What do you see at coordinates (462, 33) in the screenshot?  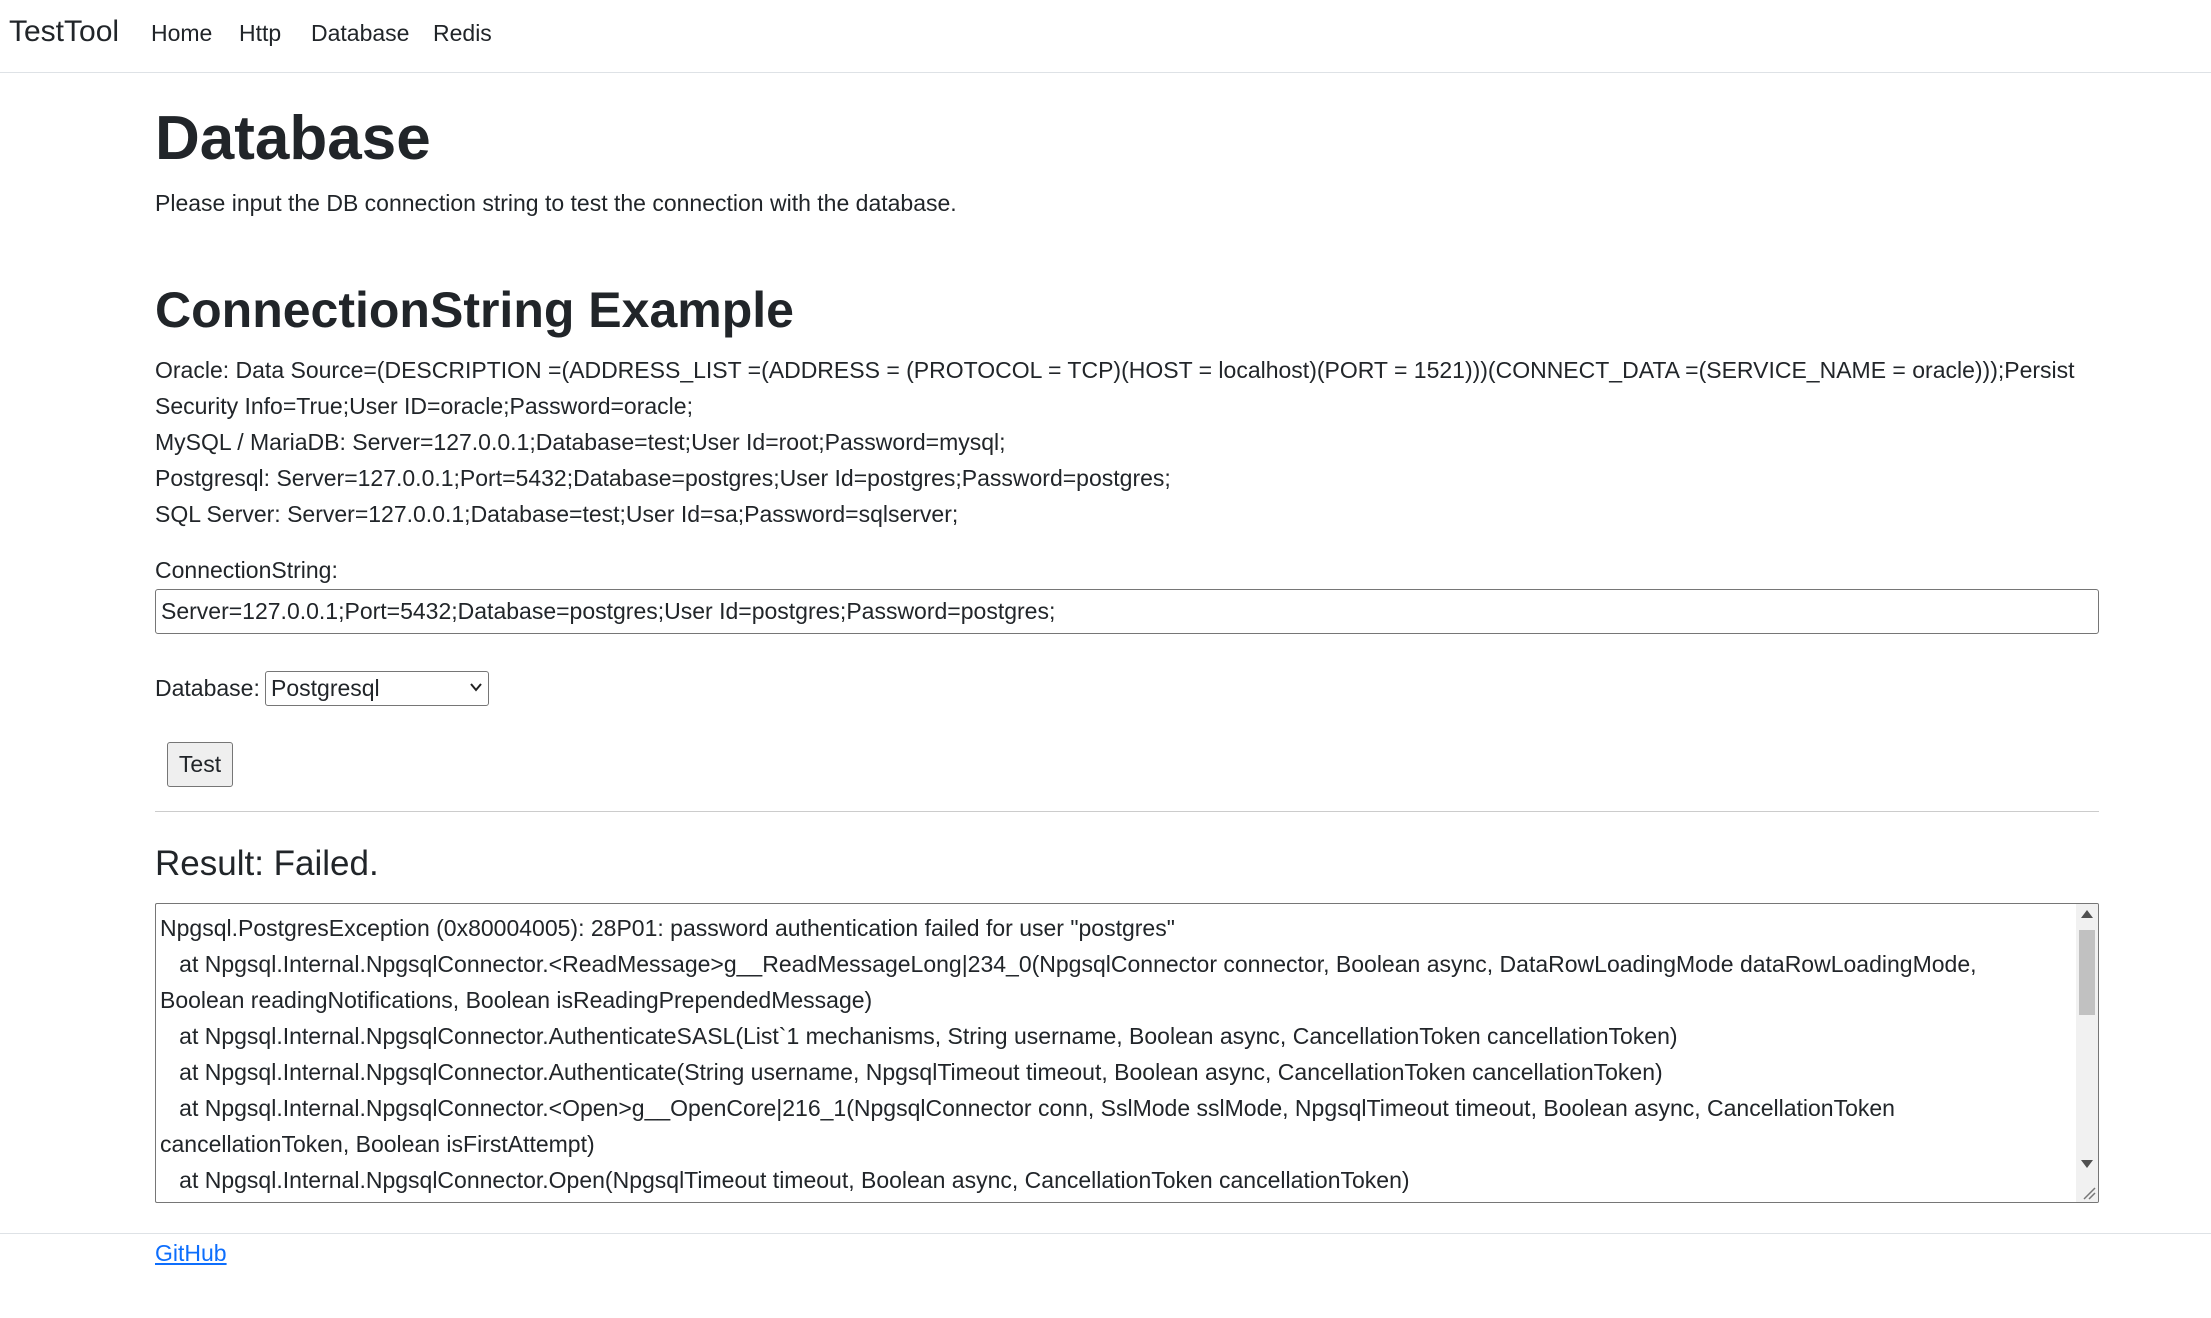 I see `nav-redis: Redis` at bounding box center [462, 33].